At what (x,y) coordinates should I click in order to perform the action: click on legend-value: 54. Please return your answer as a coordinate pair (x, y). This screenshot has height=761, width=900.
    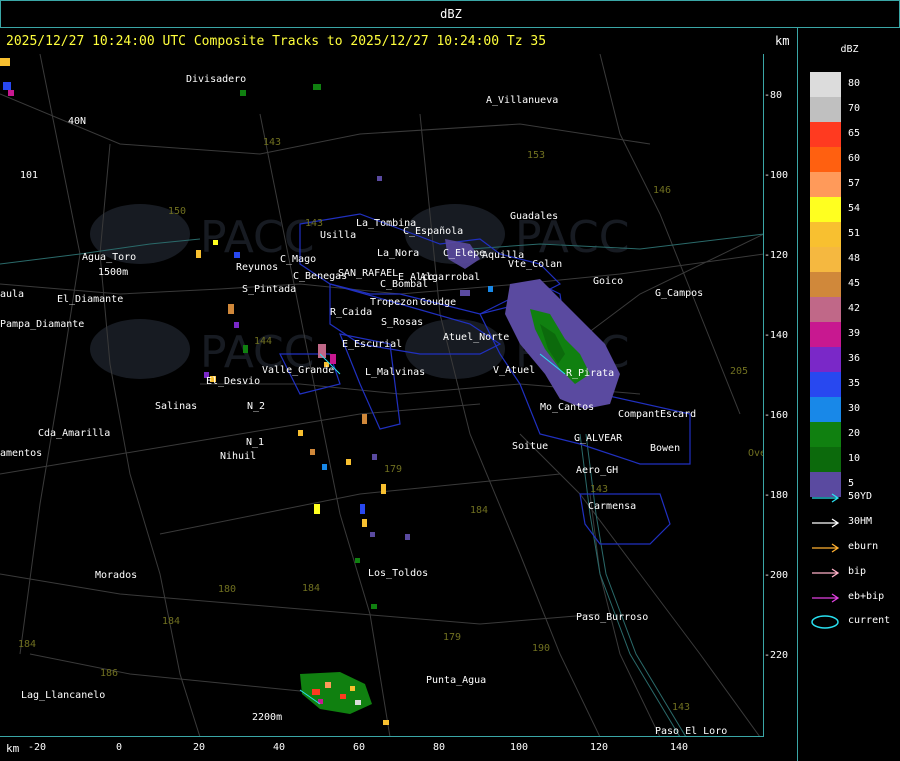
    Looking at the image, I should click on (854, 208).